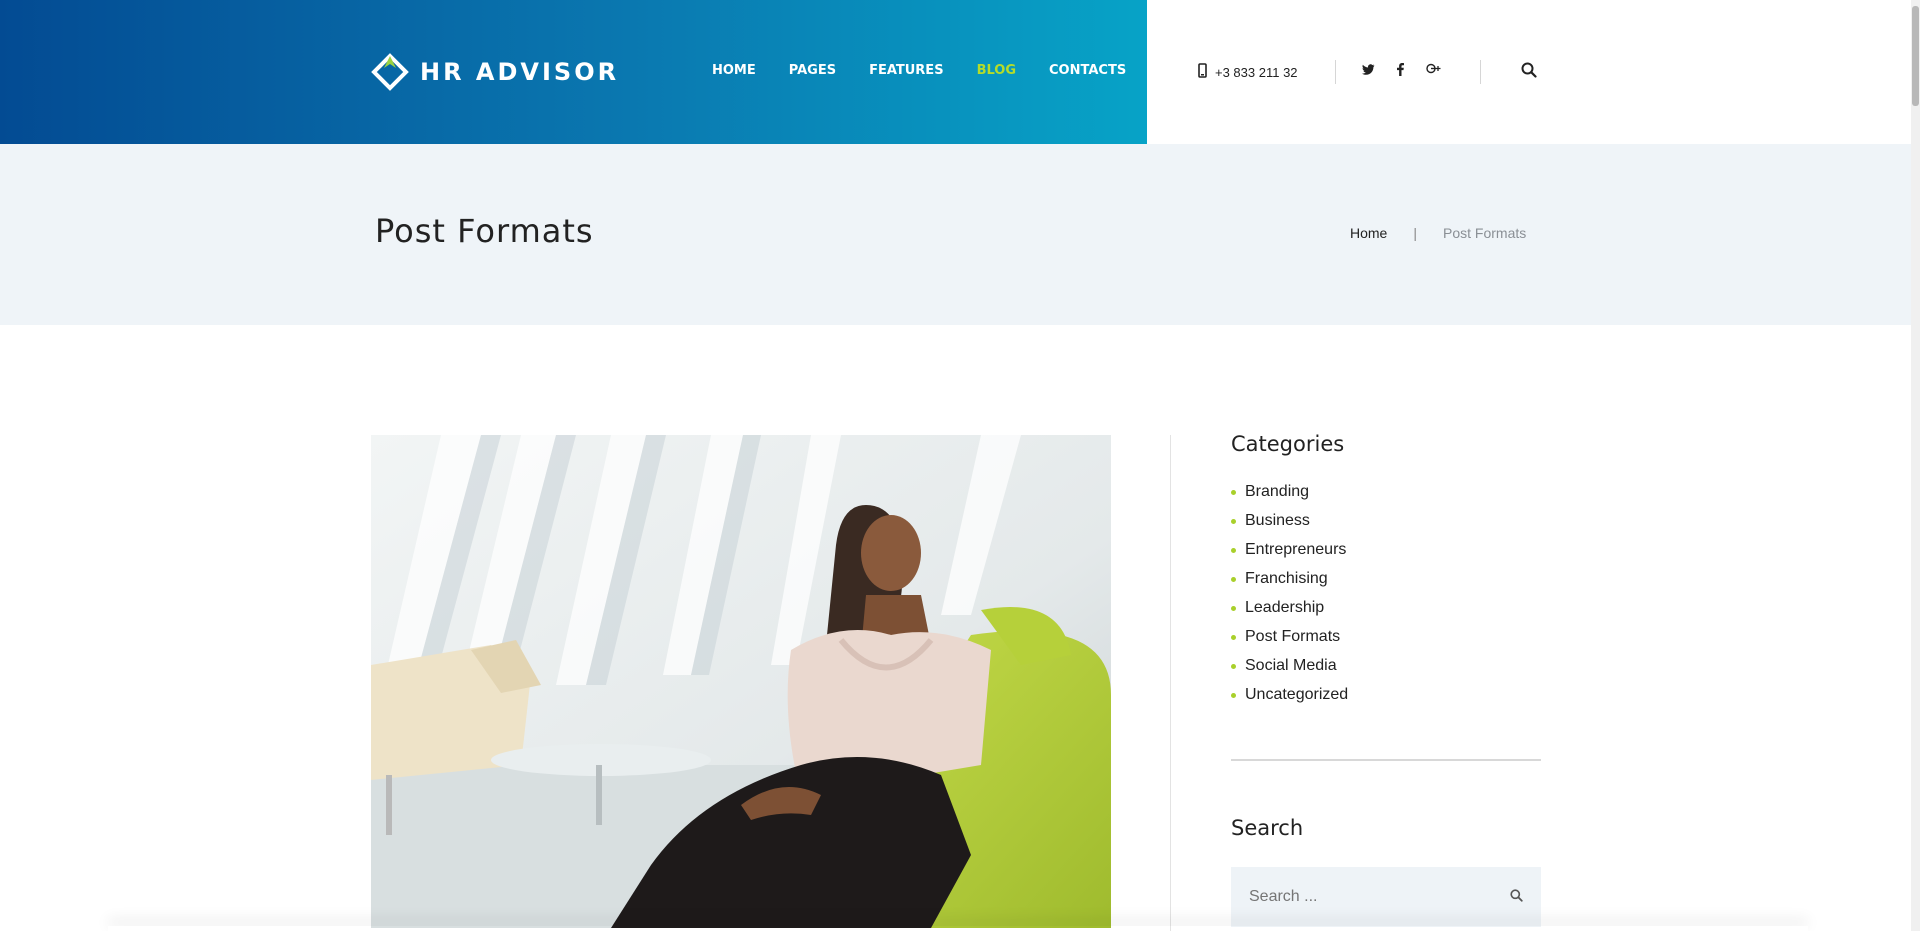 This screenshot has width=1920, height=931. I want to click on category-link: Post Formats, so click(1386, 642).